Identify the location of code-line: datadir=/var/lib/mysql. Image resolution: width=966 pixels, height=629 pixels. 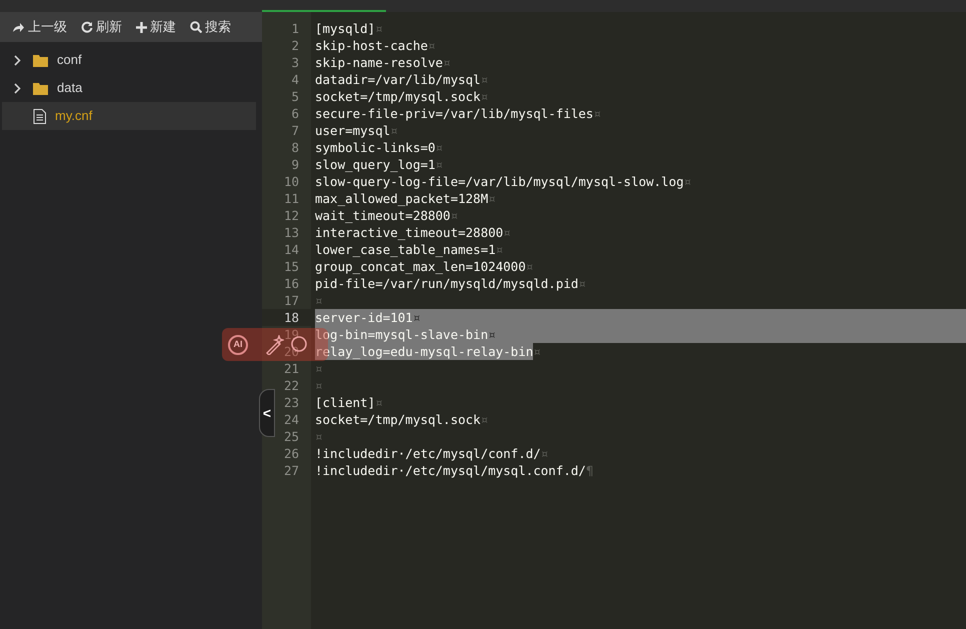
(398, 79).